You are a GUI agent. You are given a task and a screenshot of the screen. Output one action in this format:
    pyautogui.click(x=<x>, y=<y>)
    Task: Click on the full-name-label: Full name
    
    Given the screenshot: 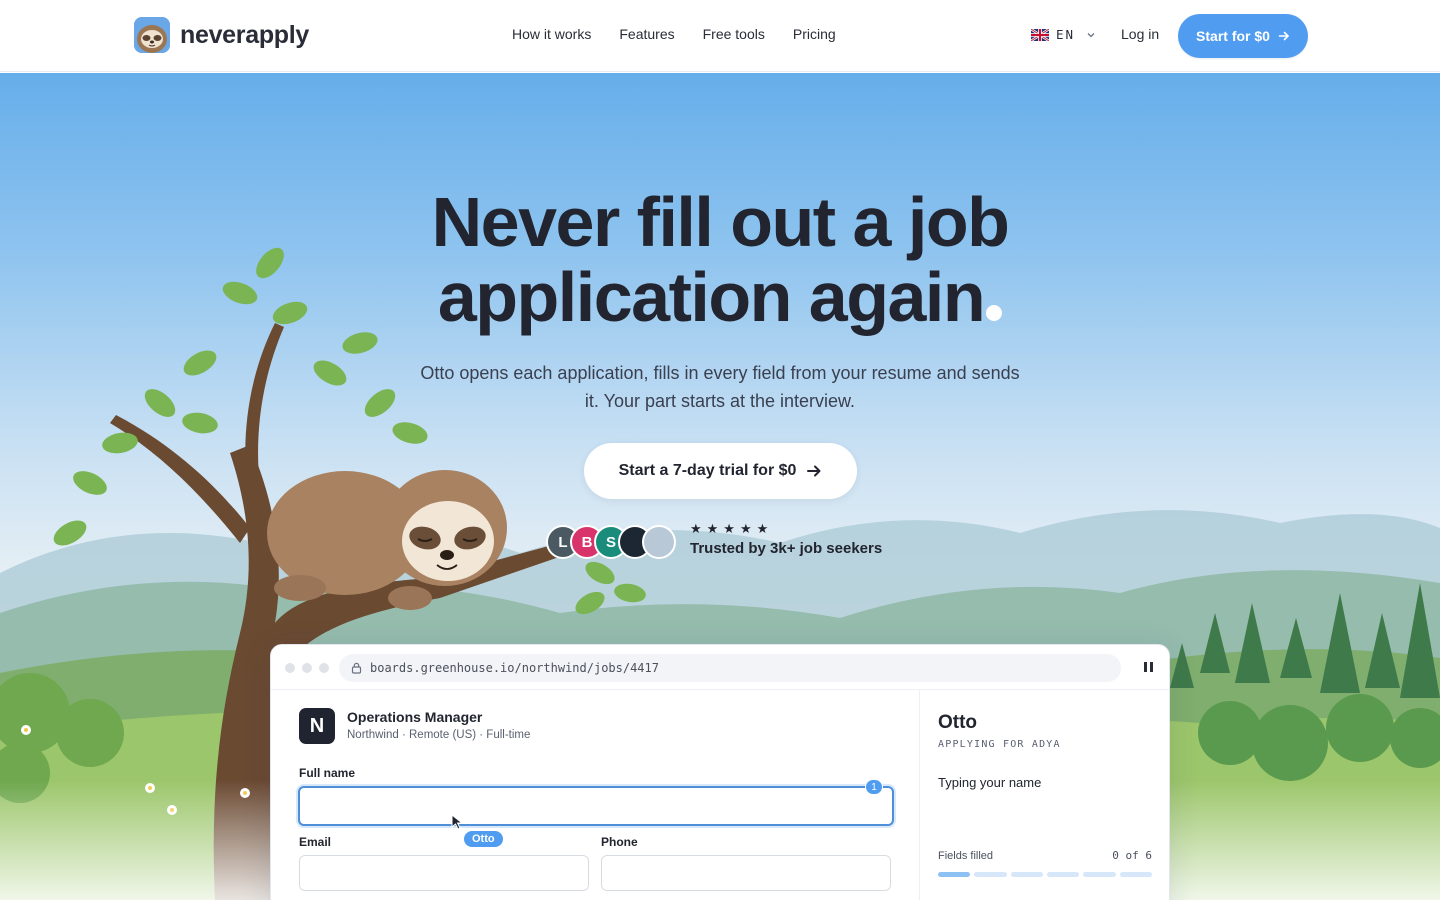 What is the action you would take?
    pyautogui.click(x=327, y=773)
    